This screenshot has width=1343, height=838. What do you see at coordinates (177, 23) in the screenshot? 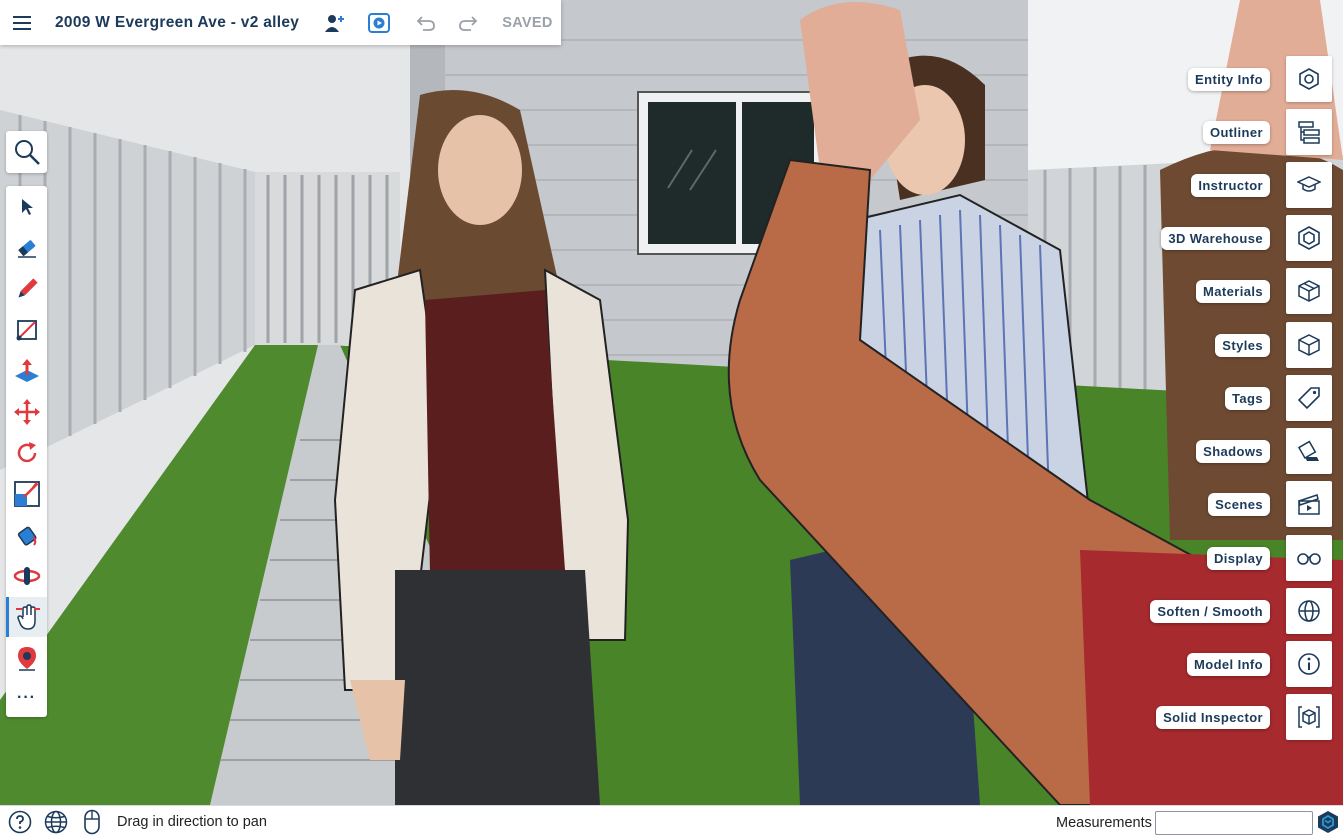
I see `document-title: 2009 W Evergreen Ave - v2 alley` at bounding box center [177, 23].